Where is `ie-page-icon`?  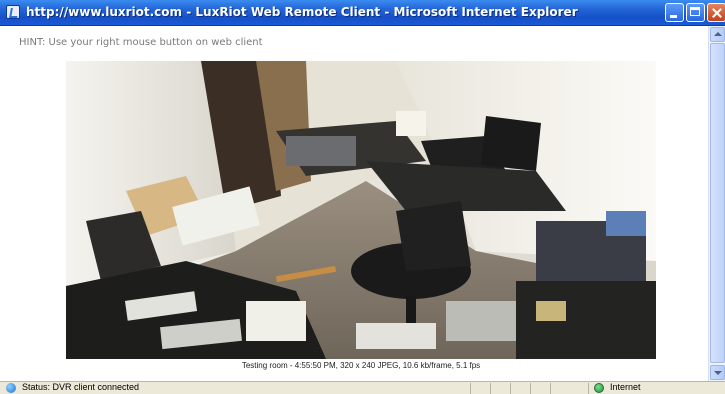 ie-page-icon is located at coordinates (13, 12).